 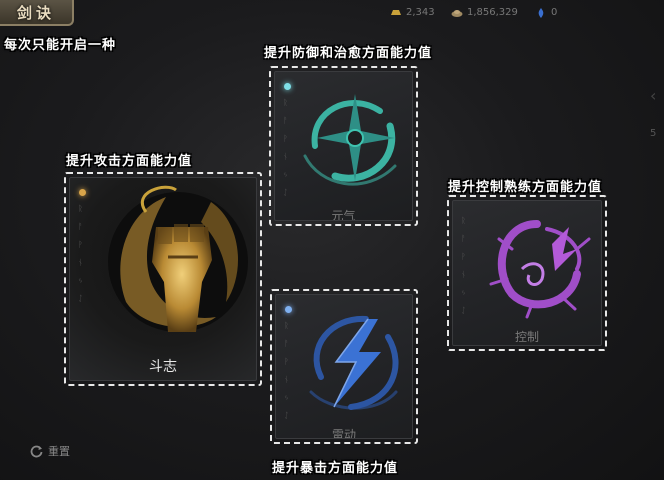 What do you see at coordinates (492, 12) in the screenshot?
I see `currency-silver-value: 1,856,329` at bounding box center [492, 12].